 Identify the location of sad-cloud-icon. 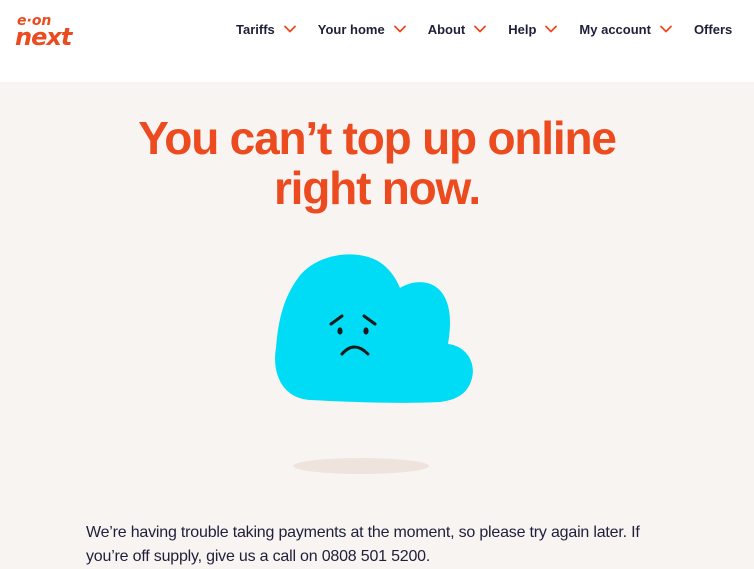
(374, 328).